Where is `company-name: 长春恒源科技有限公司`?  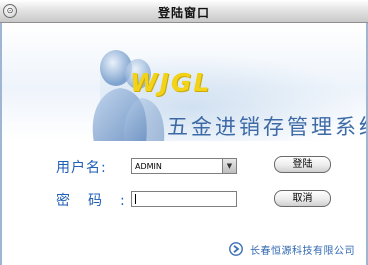
company-name: 长春恒源科技有限公司 is located at coordinates (302, 251).